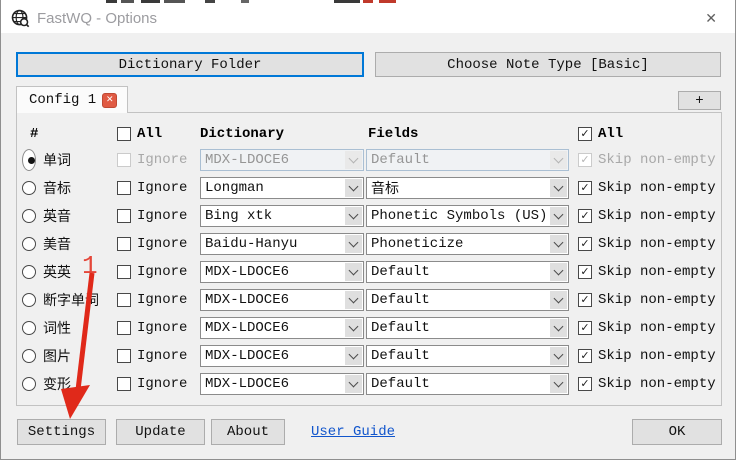 This screenshot has height=460, width=736. What do you see at coordinates (57, 246) in the screenshot?
I see `row-label: 美音` at bounding box center [57, 246].